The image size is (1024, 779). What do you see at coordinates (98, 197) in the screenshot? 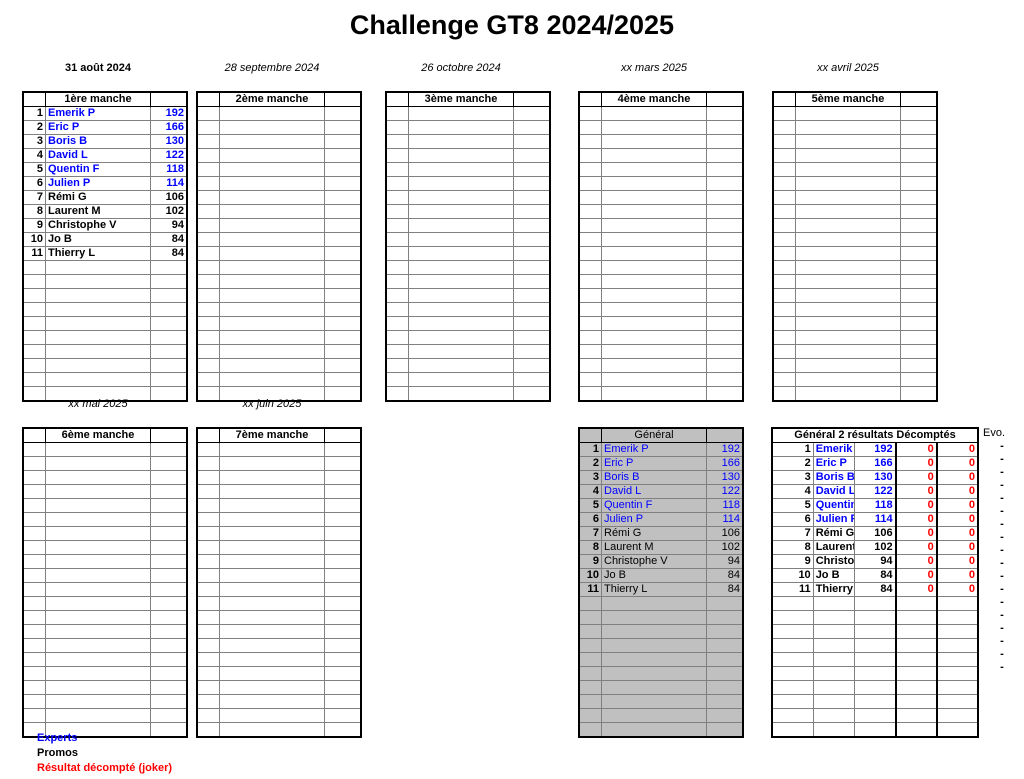
I see `name-cell: Rémi G` at bounding box center [98, 197].